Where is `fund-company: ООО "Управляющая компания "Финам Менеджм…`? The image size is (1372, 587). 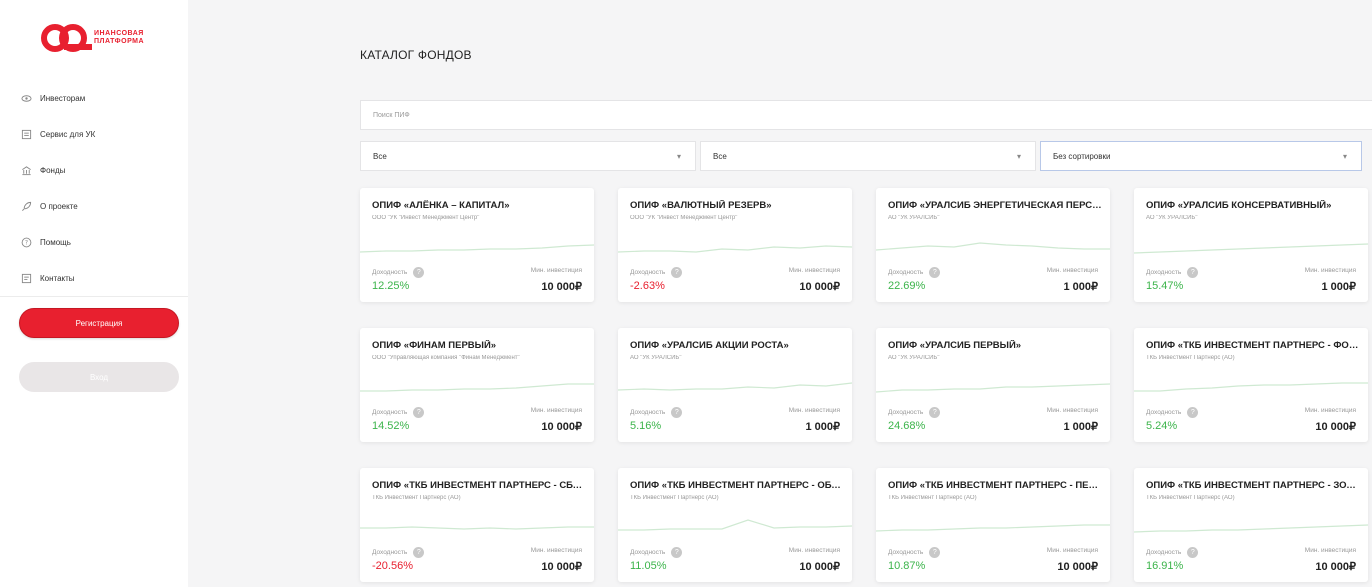 fund-company: ООО "Управляющая компания "Финам Менеджм… is located at coordinates (446, 358).